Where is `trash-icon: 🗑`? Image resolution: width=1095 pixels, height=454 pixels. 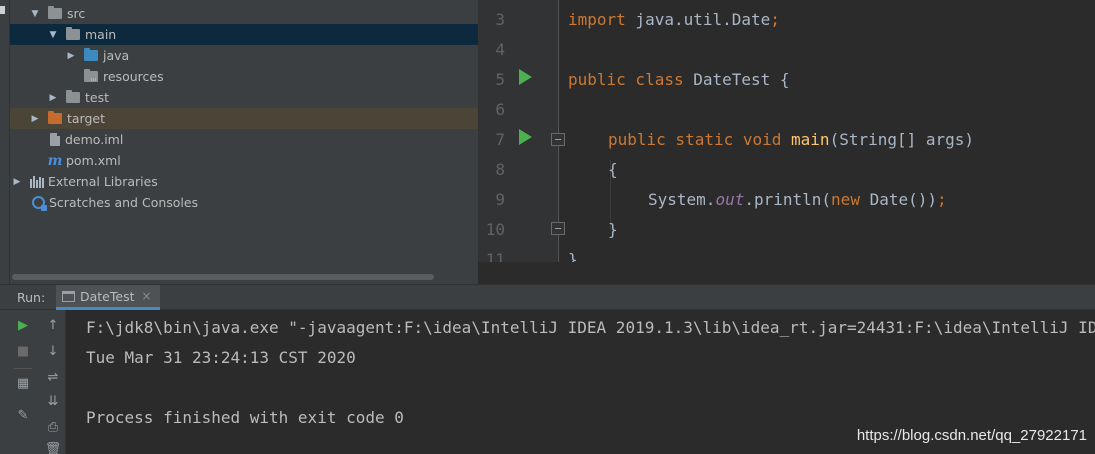 trash-icon: 🗑 is located at coordinates (53, 447).